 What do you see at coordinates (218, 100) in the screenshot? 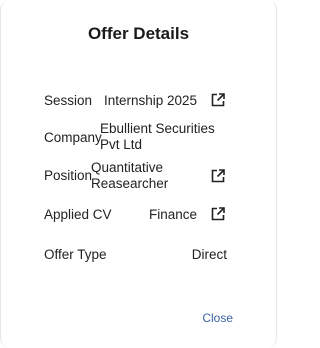
I see `session-external-link-icon` at bounding box center [218, 100].